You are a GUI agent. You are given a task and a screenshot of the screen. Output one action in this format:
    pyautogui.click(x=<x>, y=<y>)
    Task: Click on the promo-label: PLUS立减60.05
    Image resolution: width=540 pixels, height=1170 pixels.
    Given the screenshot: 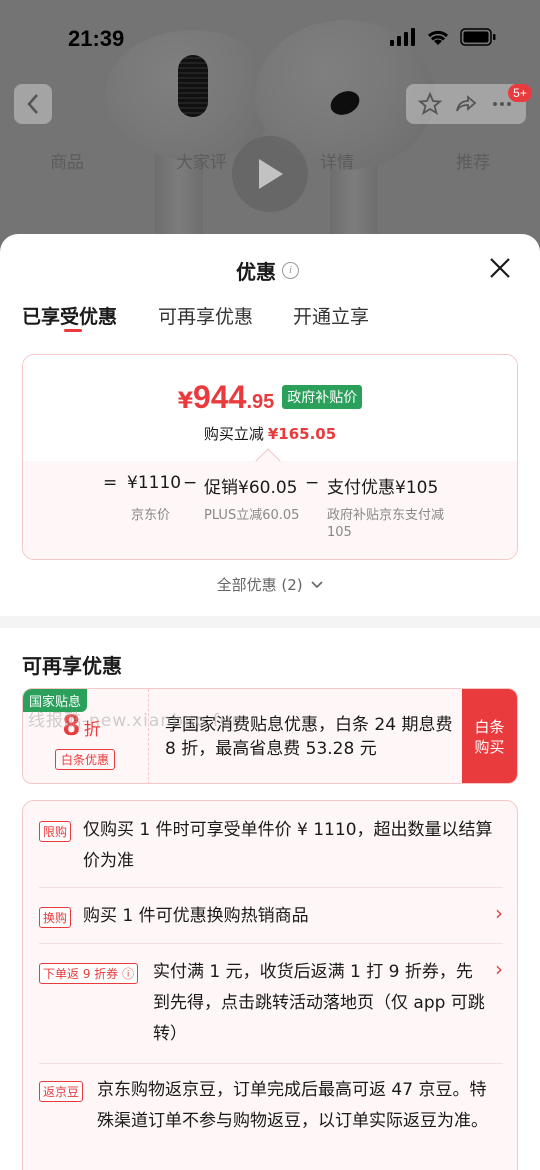 What is the action you would take?
    pyautogui.click(x=252, y=515)
    